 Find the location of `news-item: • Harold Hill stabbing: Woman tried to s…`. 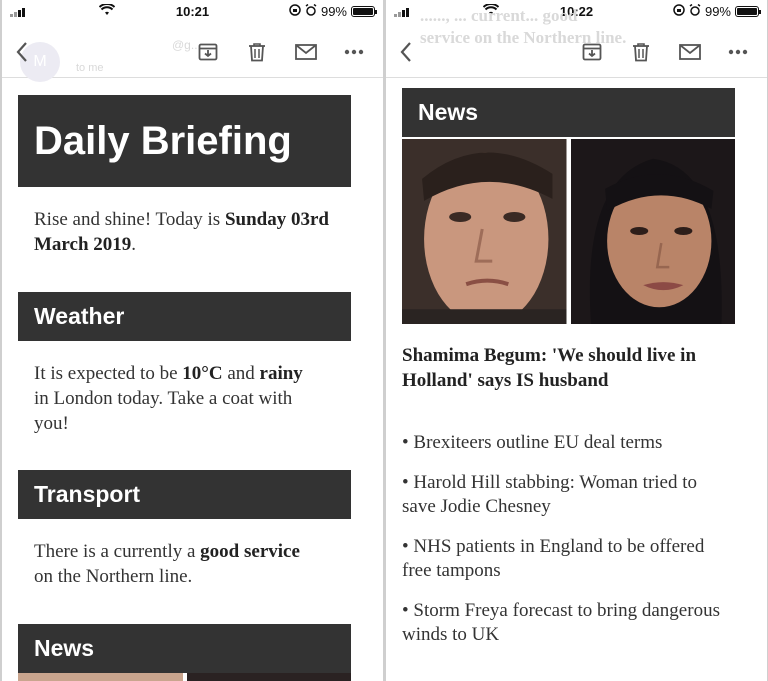

news-item: • Harold Hill stabbing: Woman tried to s… is located at coordinates (568, 495).